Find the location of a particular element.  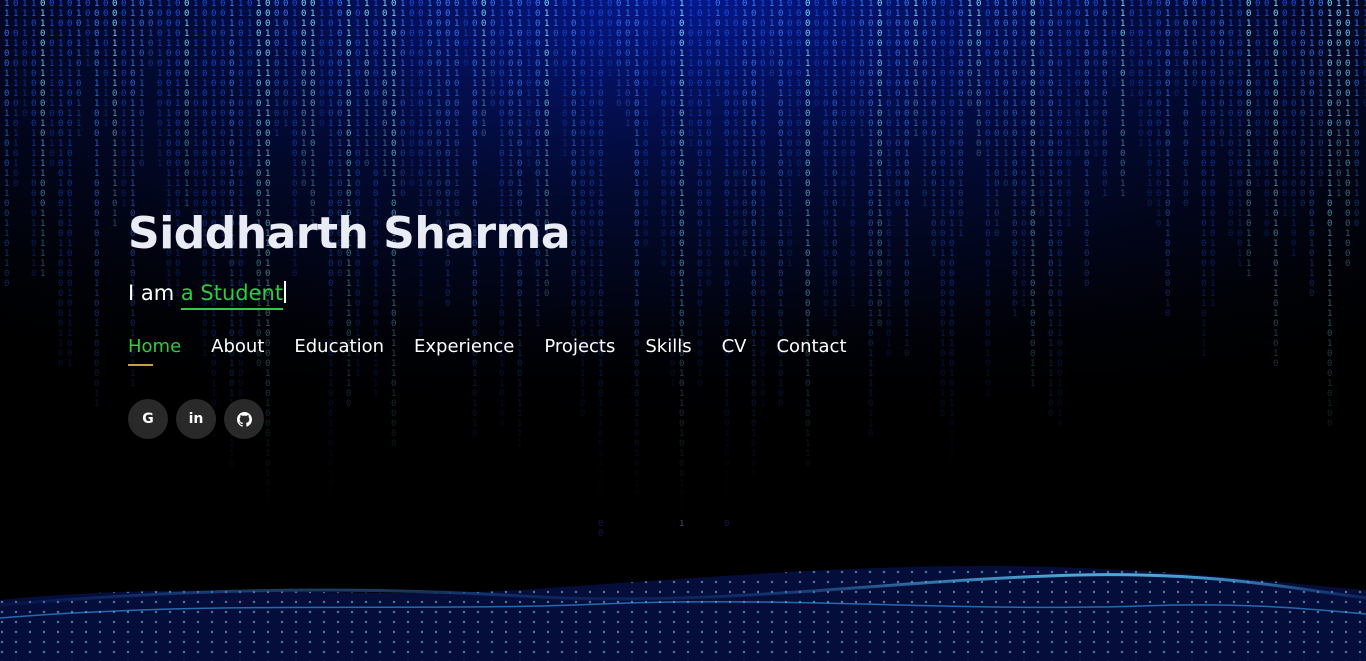

typing-cursor is located at coordinates (285, 292).